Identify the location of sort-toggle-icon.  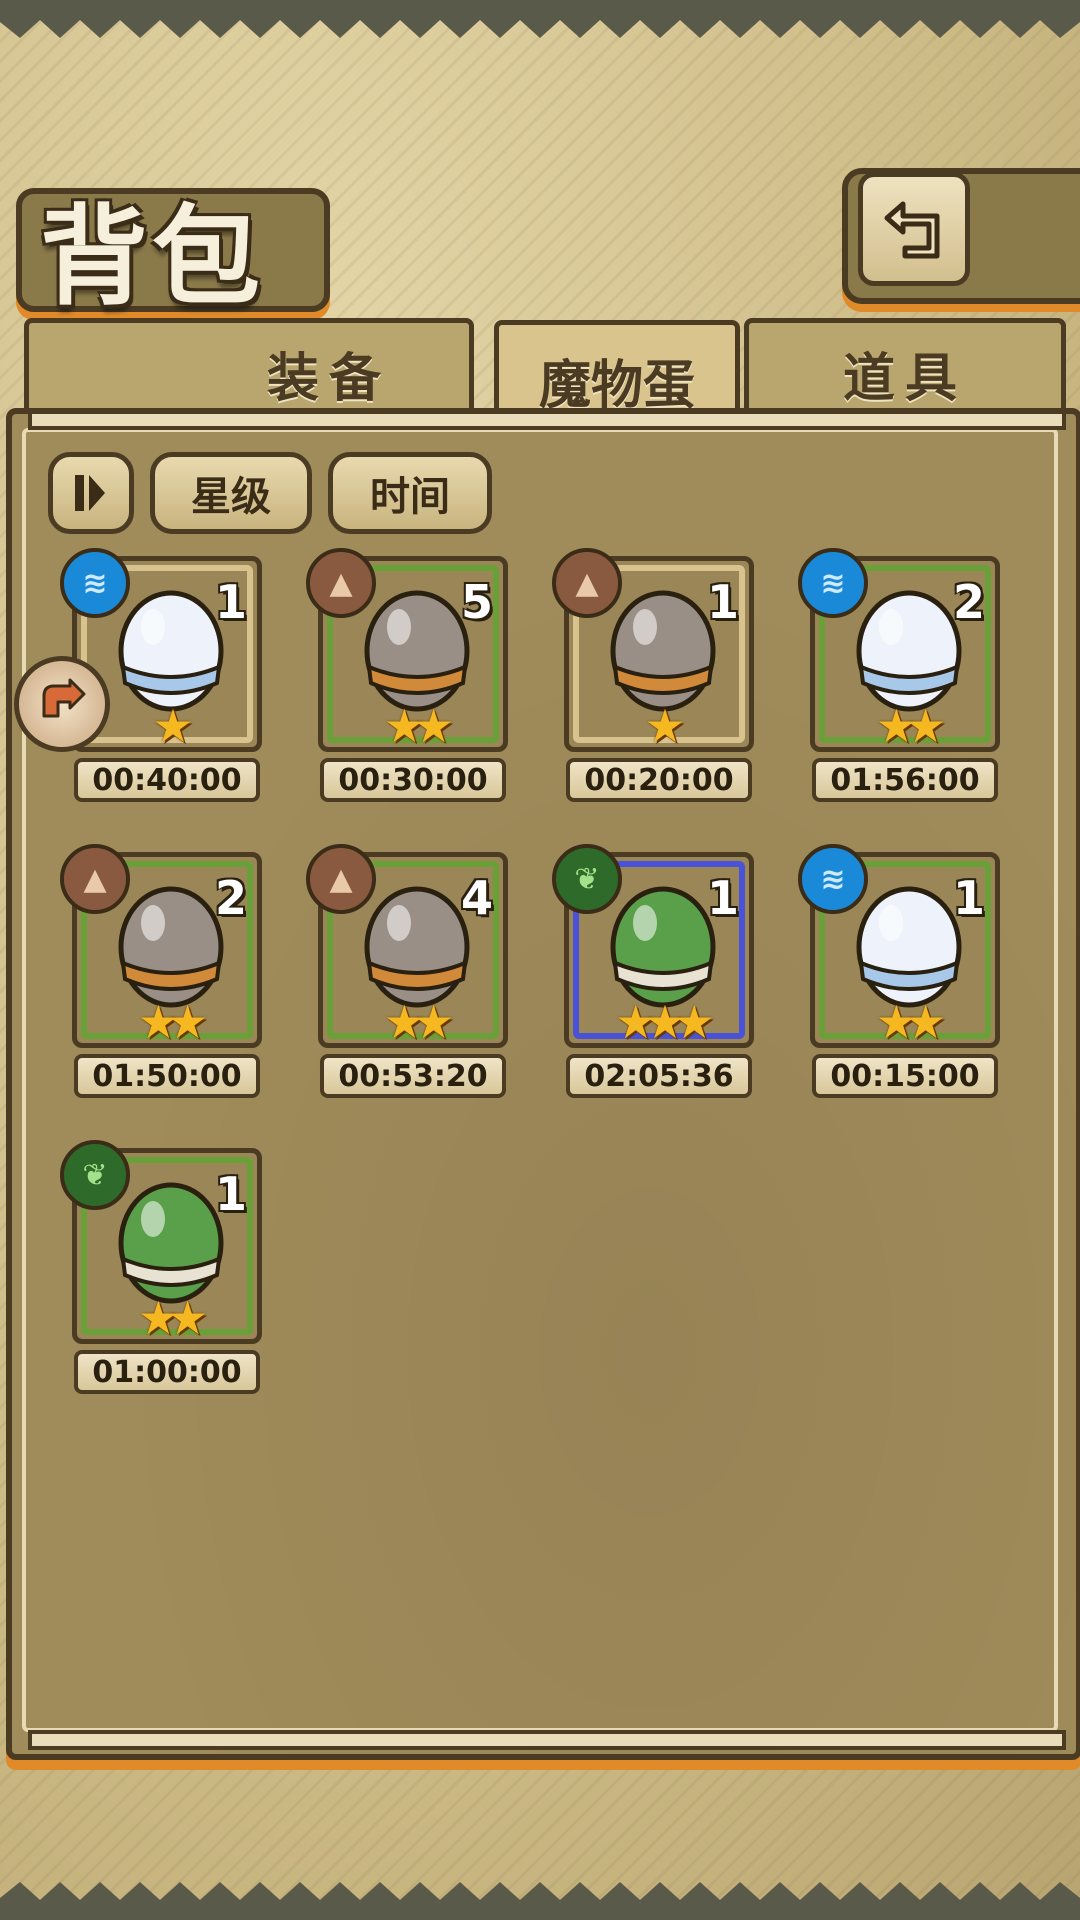
(90, 493).